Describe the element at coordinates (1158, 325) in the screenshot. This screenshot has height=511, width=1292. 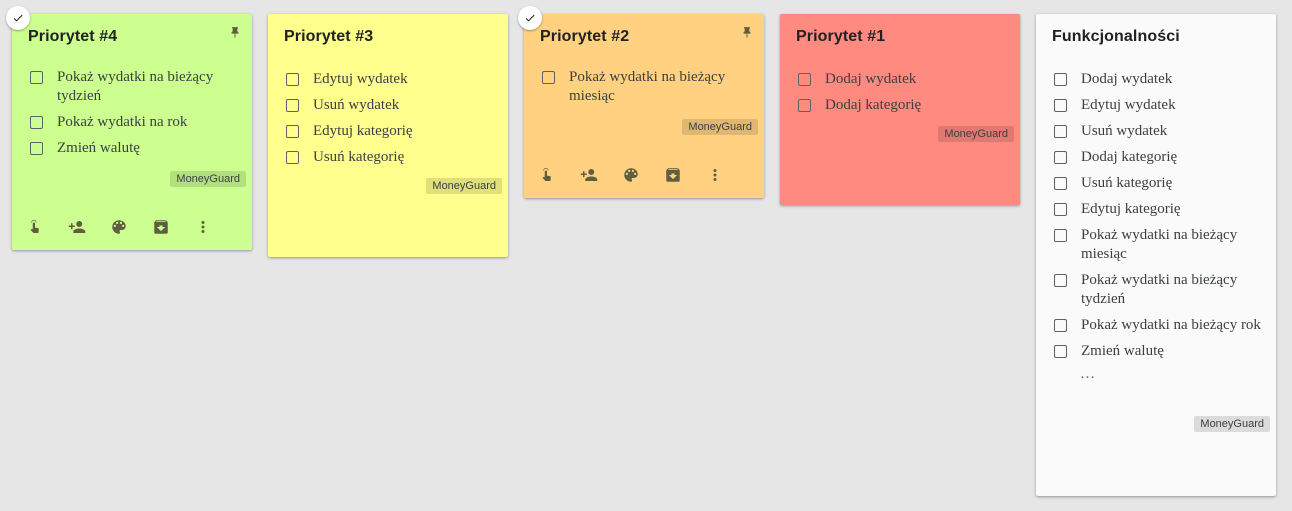
I see `list-item: Pokaż wydatki na bieżący rok` at that location.